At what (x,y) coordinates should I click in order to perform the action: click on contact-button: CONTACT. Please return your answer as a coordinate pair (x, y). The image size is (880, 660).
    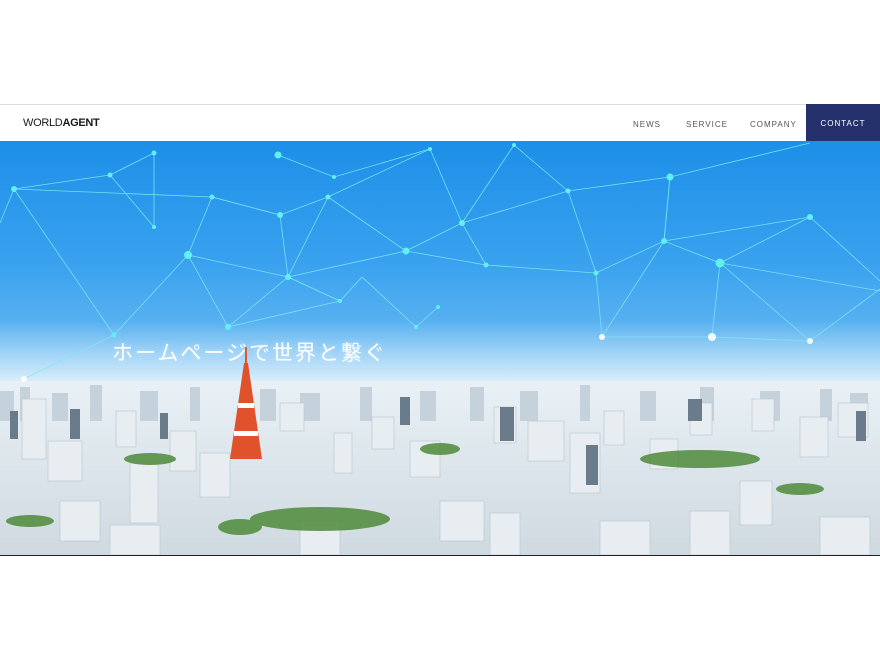
    Looking at the image, I should click on (843, 123).